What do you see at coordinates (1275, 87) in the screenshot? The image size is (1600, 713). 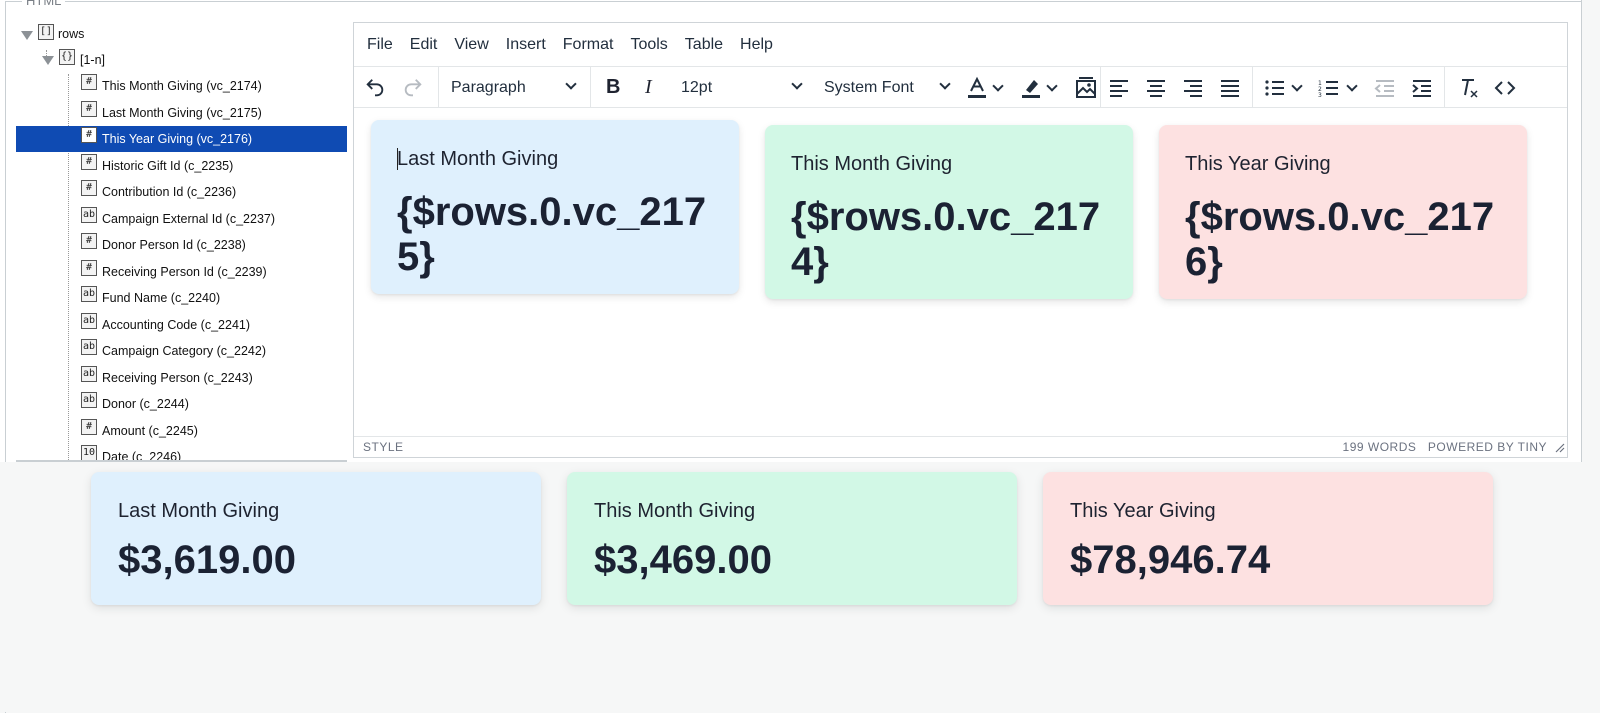 I see `bullet-list-button` at bounding box center [1275, 87].